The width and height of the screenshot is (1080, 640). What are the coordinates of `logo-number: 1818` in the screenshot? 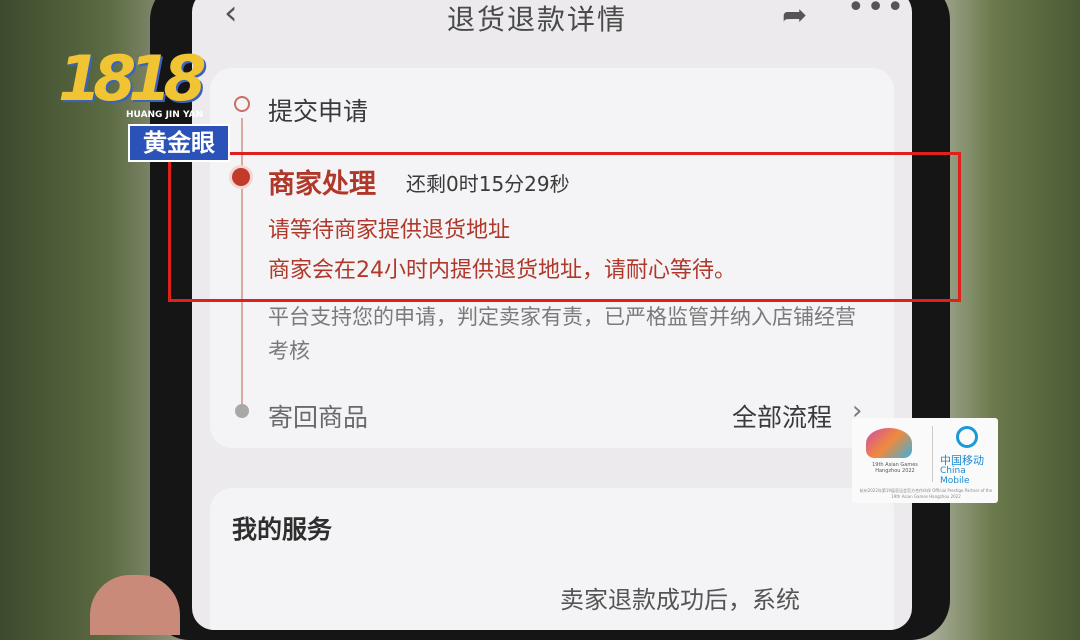 It's located at (132, 78).